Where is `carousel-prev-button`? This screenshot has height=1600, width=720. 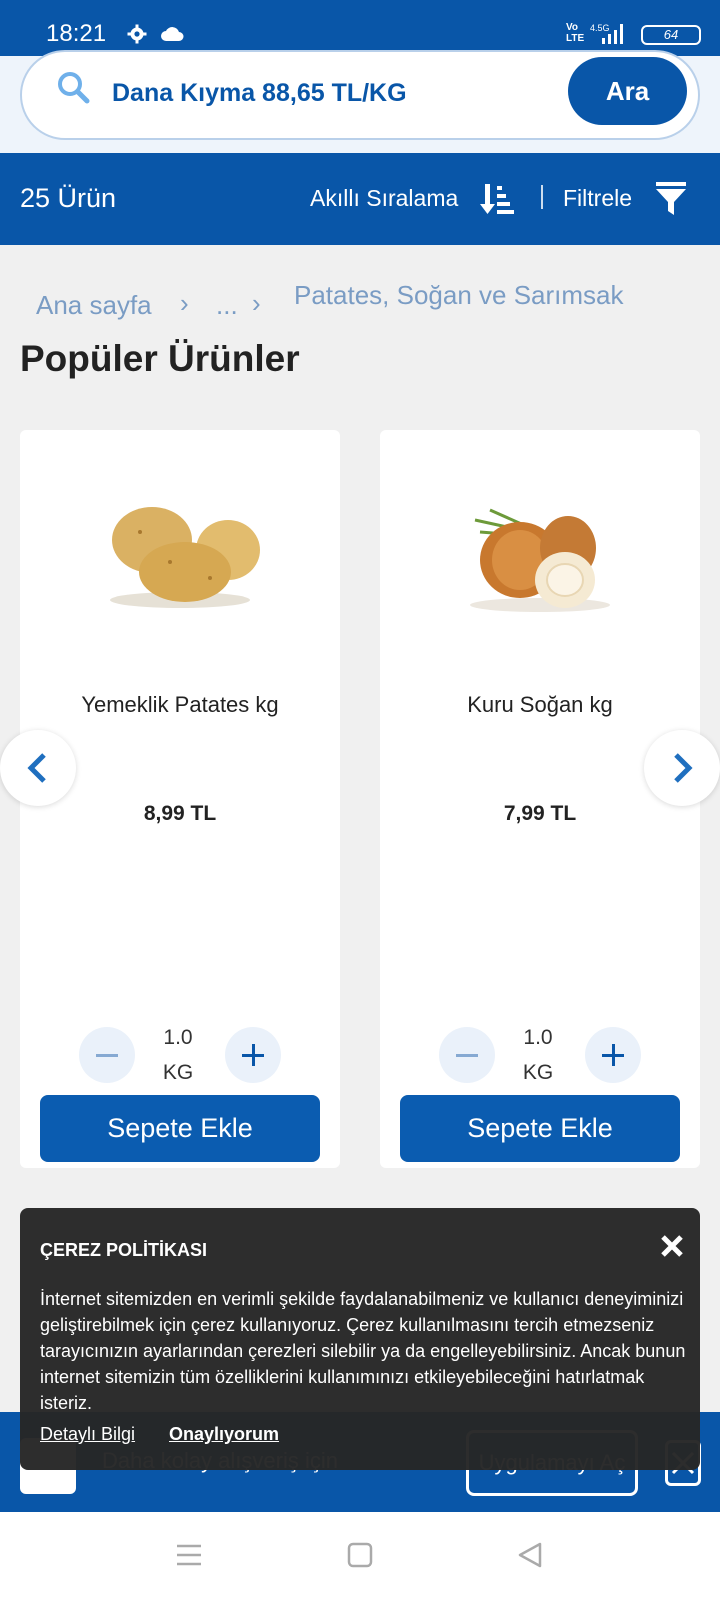 carousel-prev-button is located at coordinates (38, 768).